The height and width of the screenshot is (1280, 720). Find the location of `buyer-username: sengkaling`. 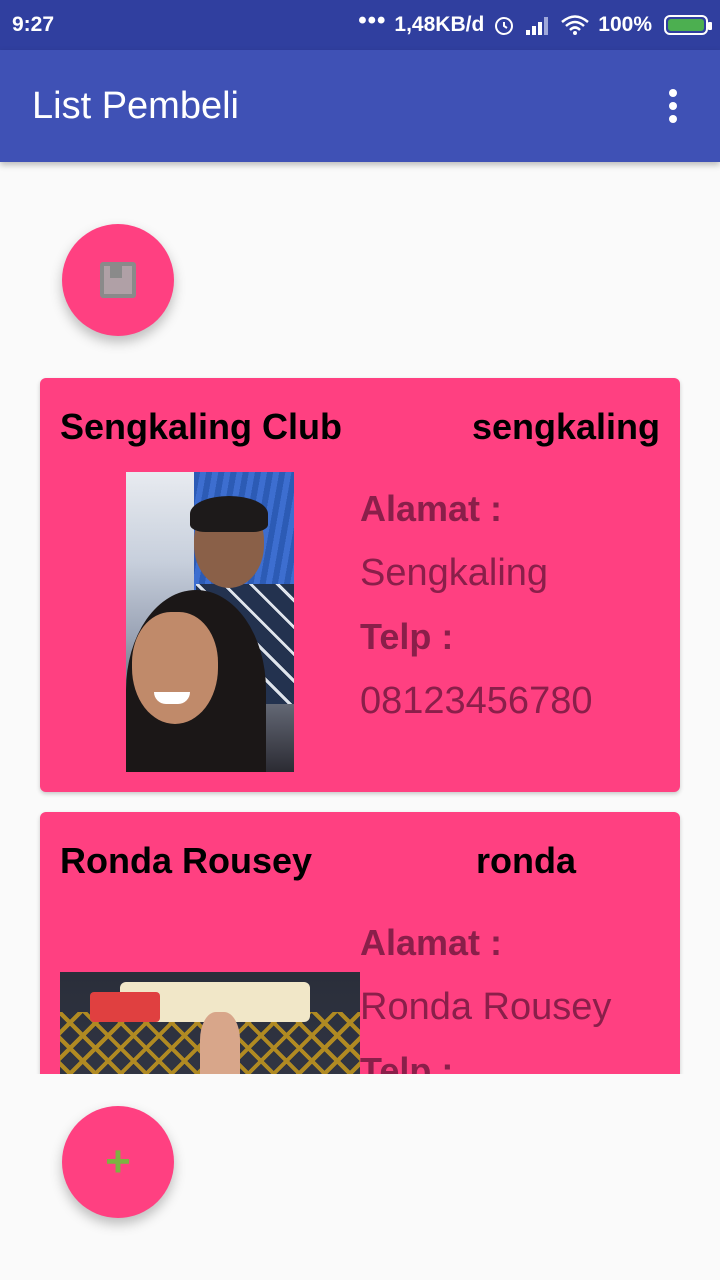

buyer-username: sengkaling is located at coordinates (565, 426).